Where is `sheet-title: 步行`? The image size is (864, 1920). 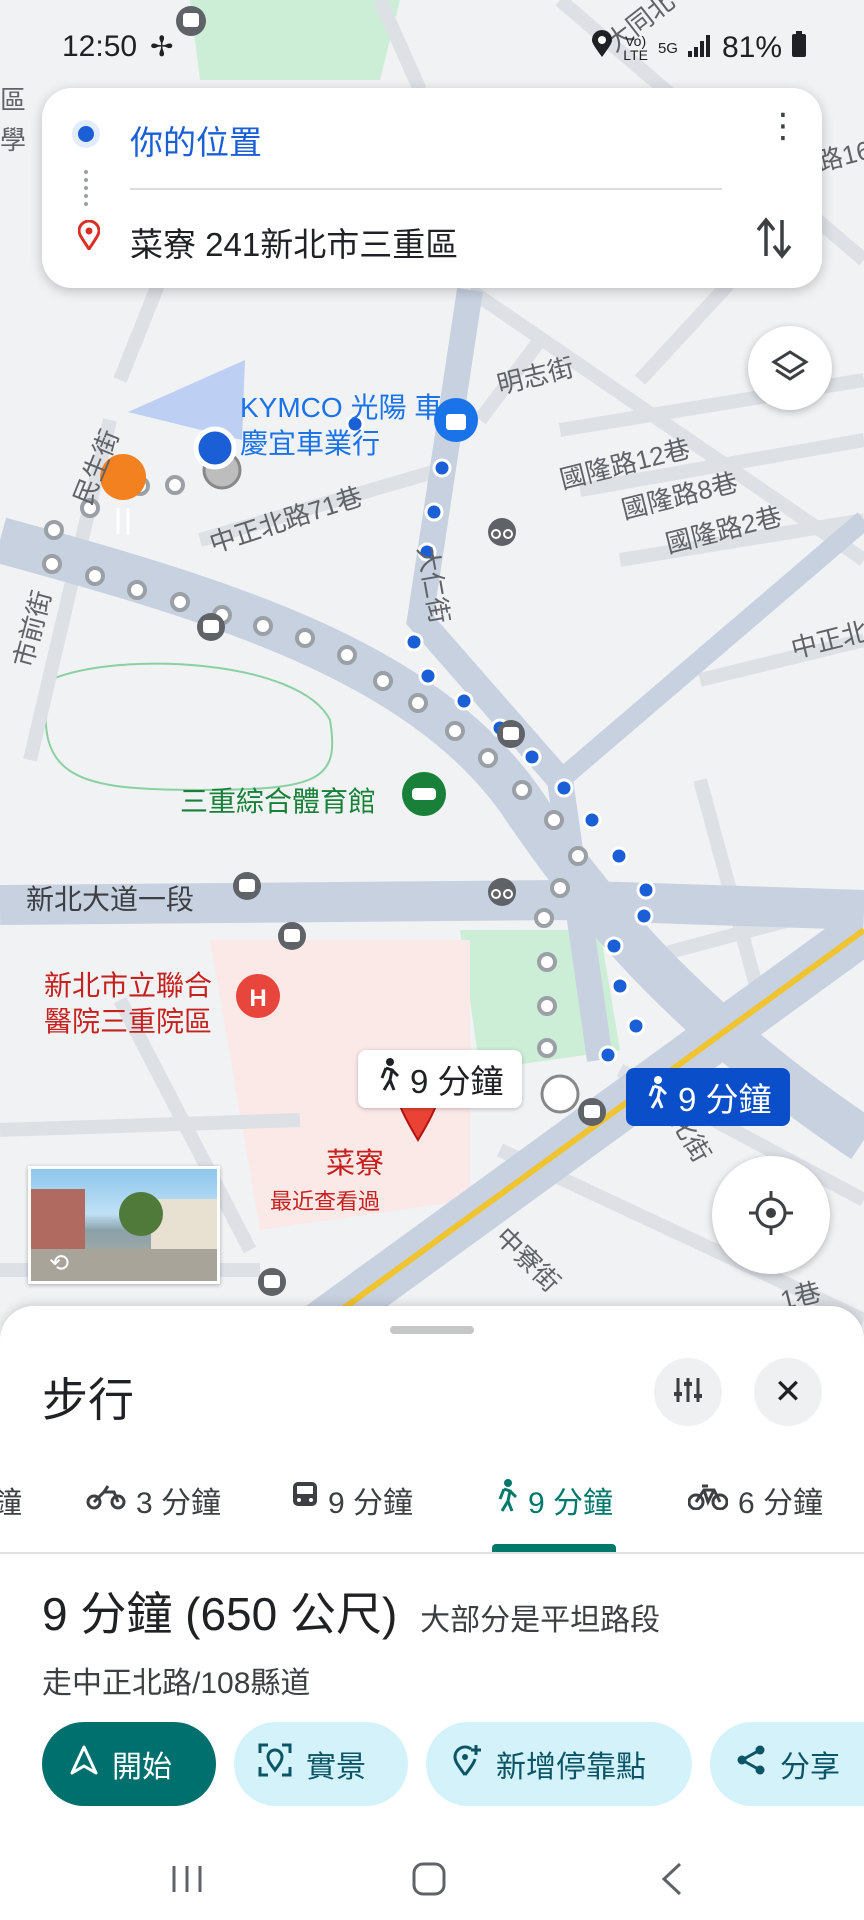
sheet-title: 步行 is located at coordinates (88, 1400).